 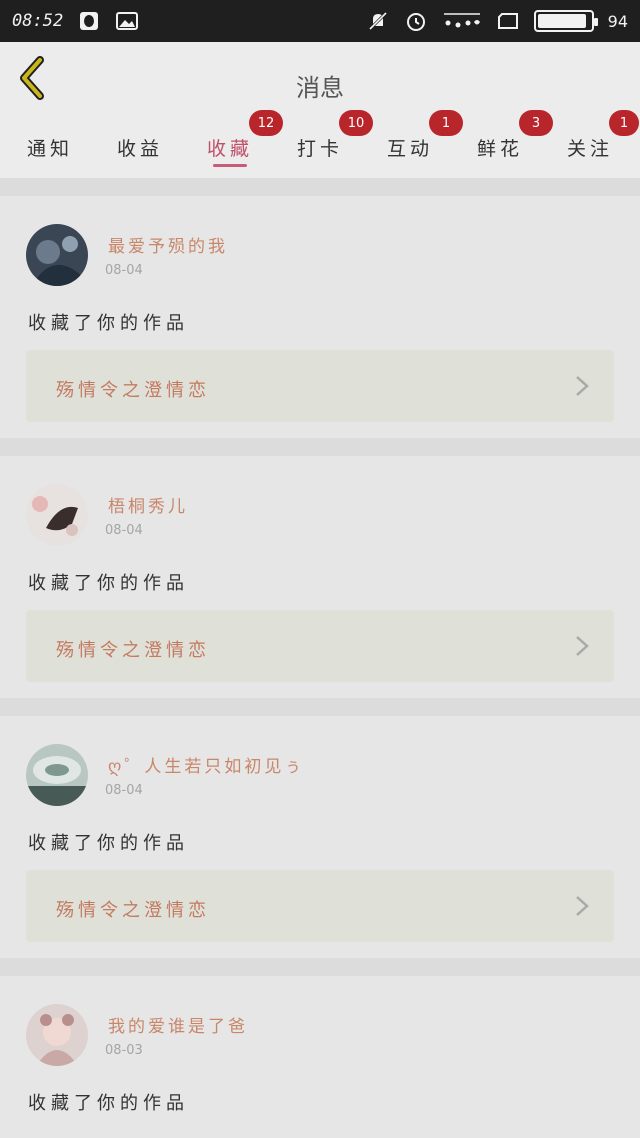 What do you see at coordinates (589, 149) in the screenshot?
I see `tab-label: 关注` at bounding box center [589, 149].